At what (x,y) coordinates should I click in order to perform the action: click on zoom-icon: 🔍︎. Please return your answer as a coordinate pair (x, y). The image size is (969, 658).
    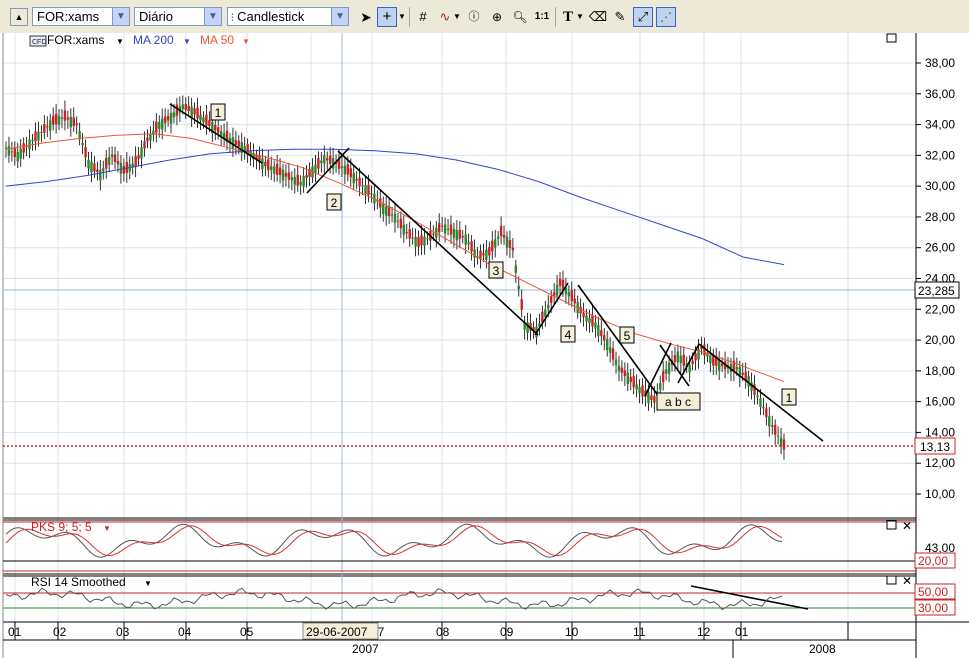
    Looking at the image, I should click on (520, 17).